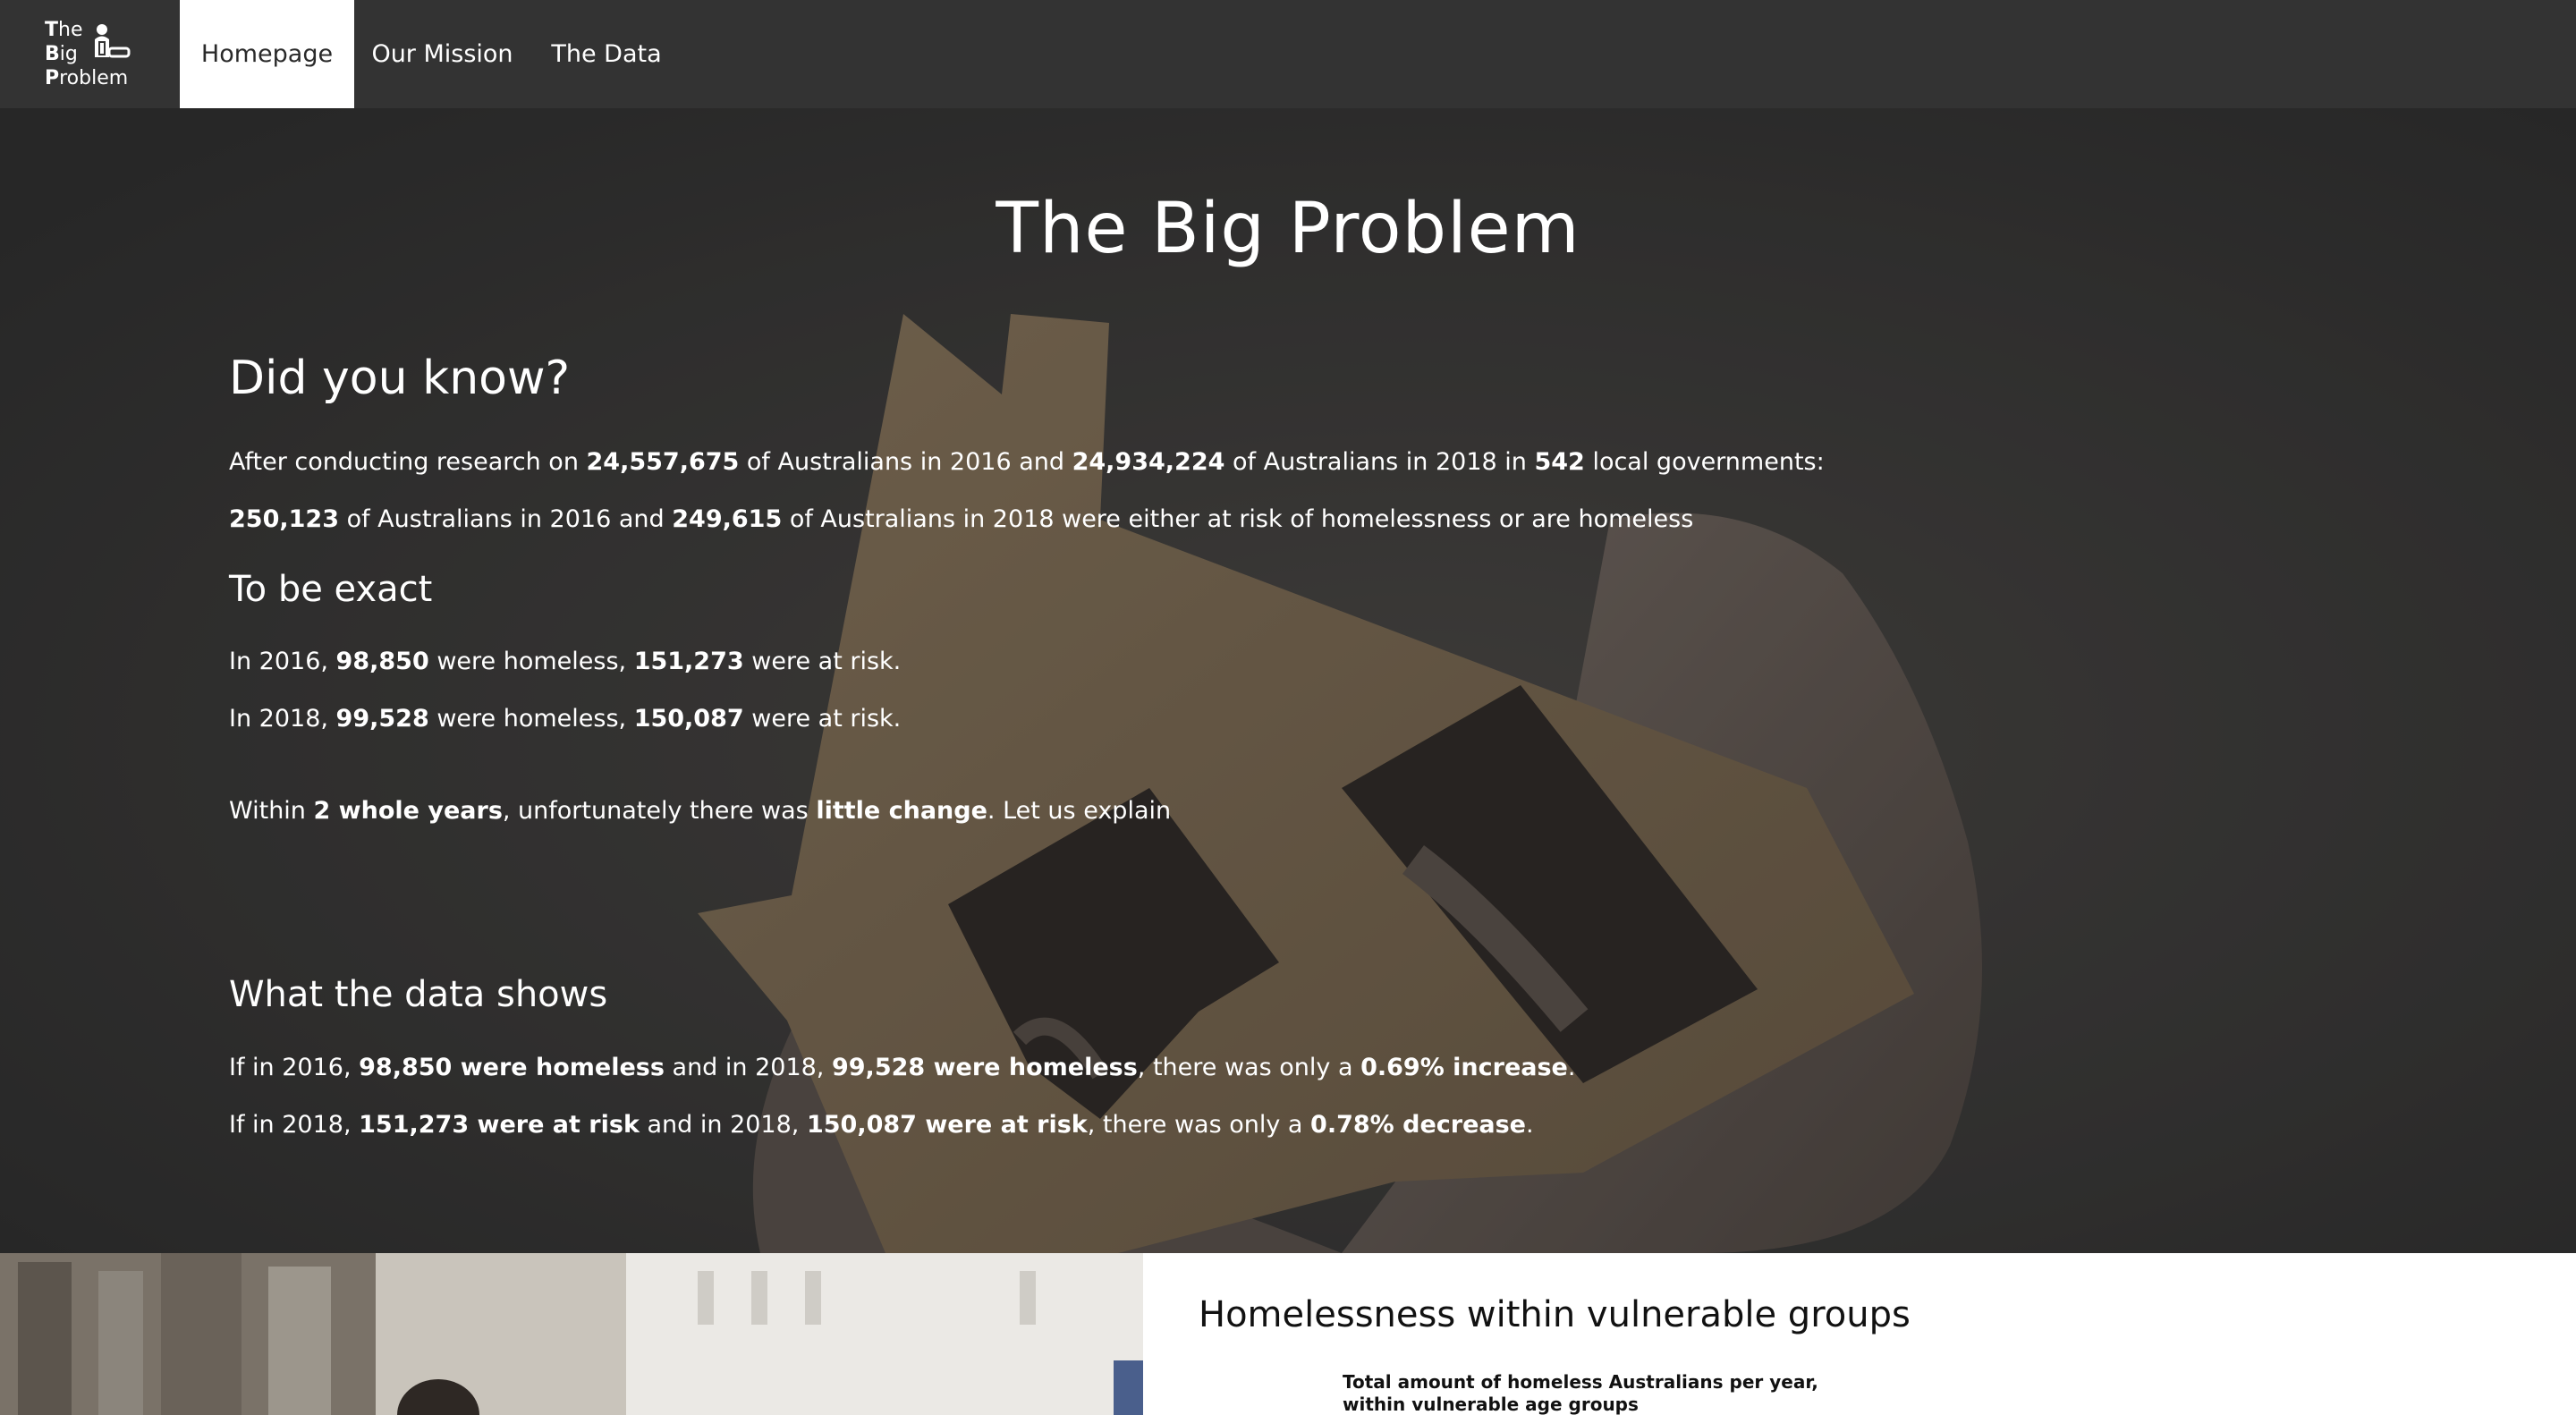 Image resolution: width=2576 pixels, height=1415 pixels. I want to click on did-you-know-heading: Did you know?, so click(400, 379).